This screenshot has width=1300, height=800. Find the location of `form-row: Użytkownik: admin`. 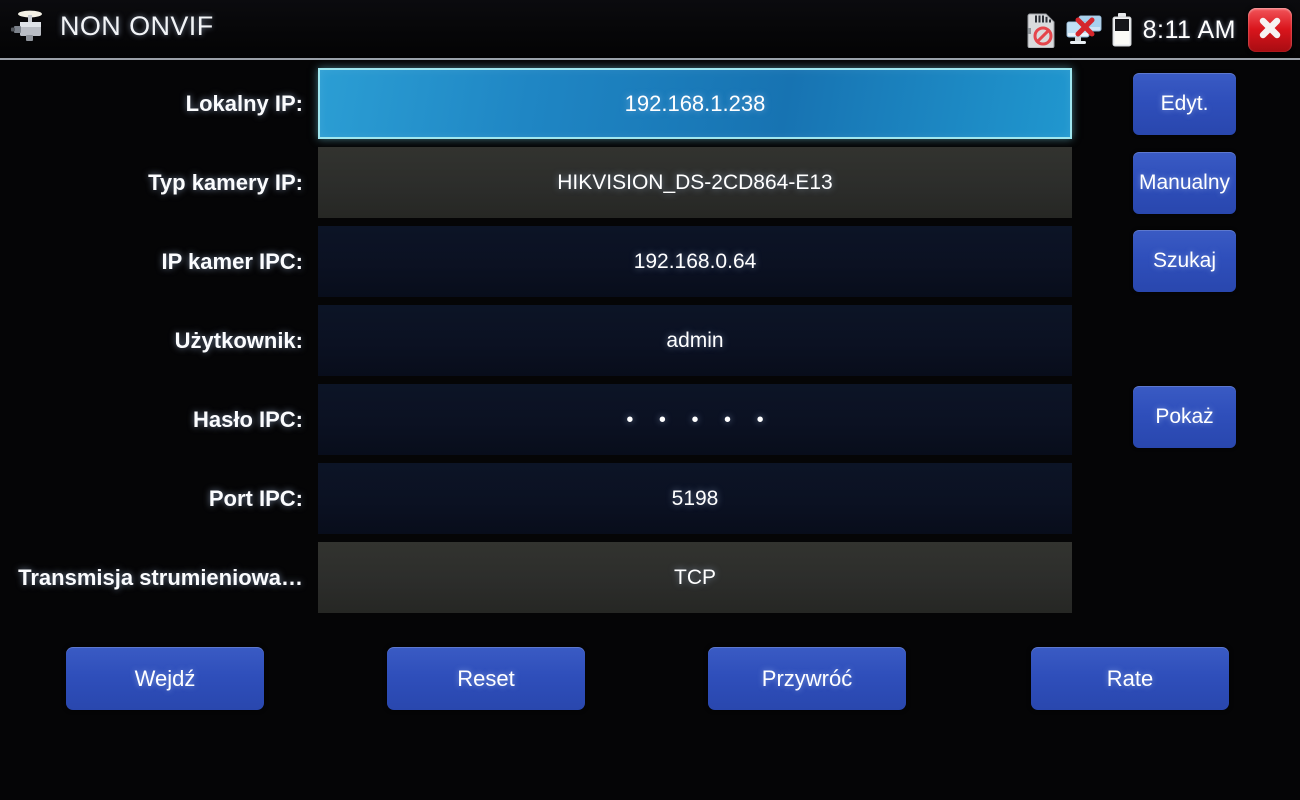

form-row: Użytkownik: admin is located at coordinates (650, 340).